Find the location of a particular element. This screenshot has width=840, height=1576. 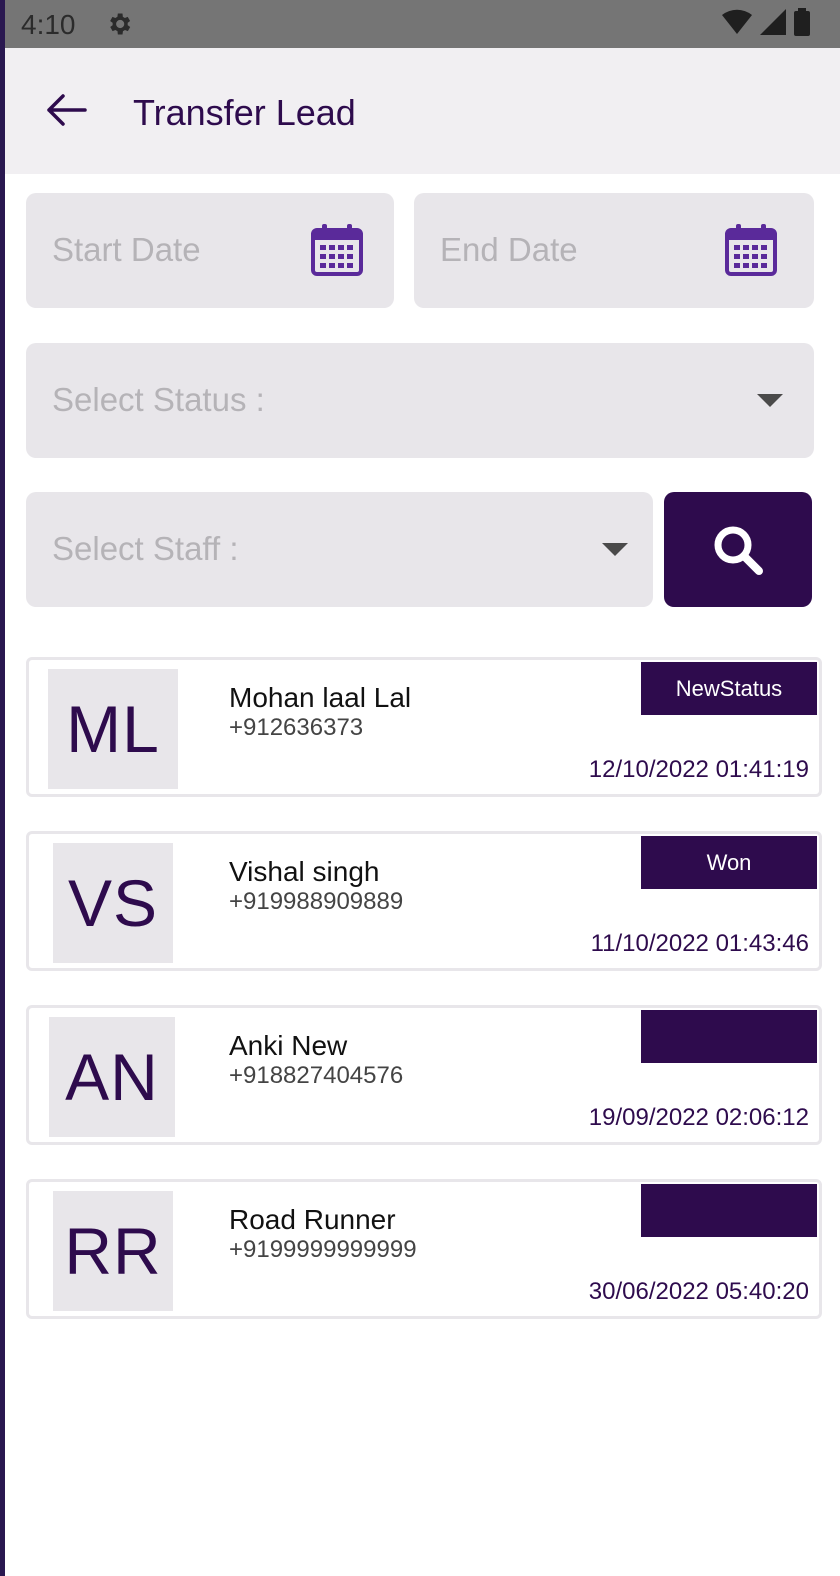

lead-datetime: 11/10/2022 01:43:46 is located at coordinates (699, 943).